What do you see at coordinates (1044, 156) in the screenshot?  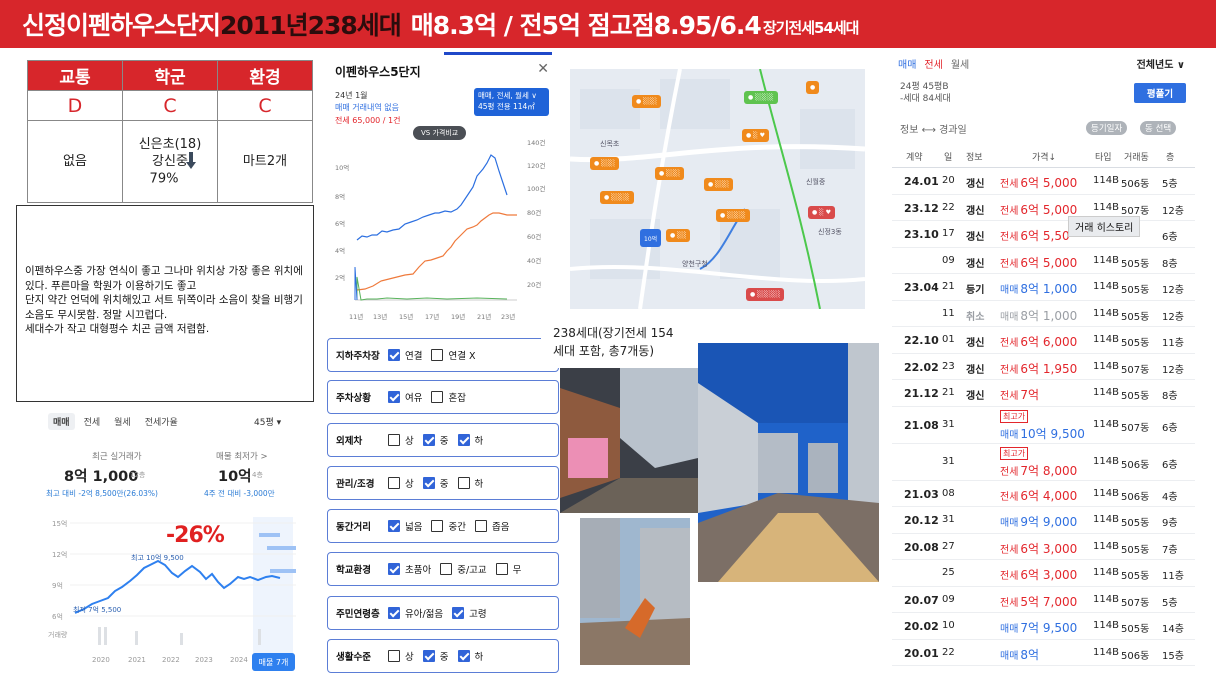 I see `col-price: 가격↓` at bounding box center [1044, 156].